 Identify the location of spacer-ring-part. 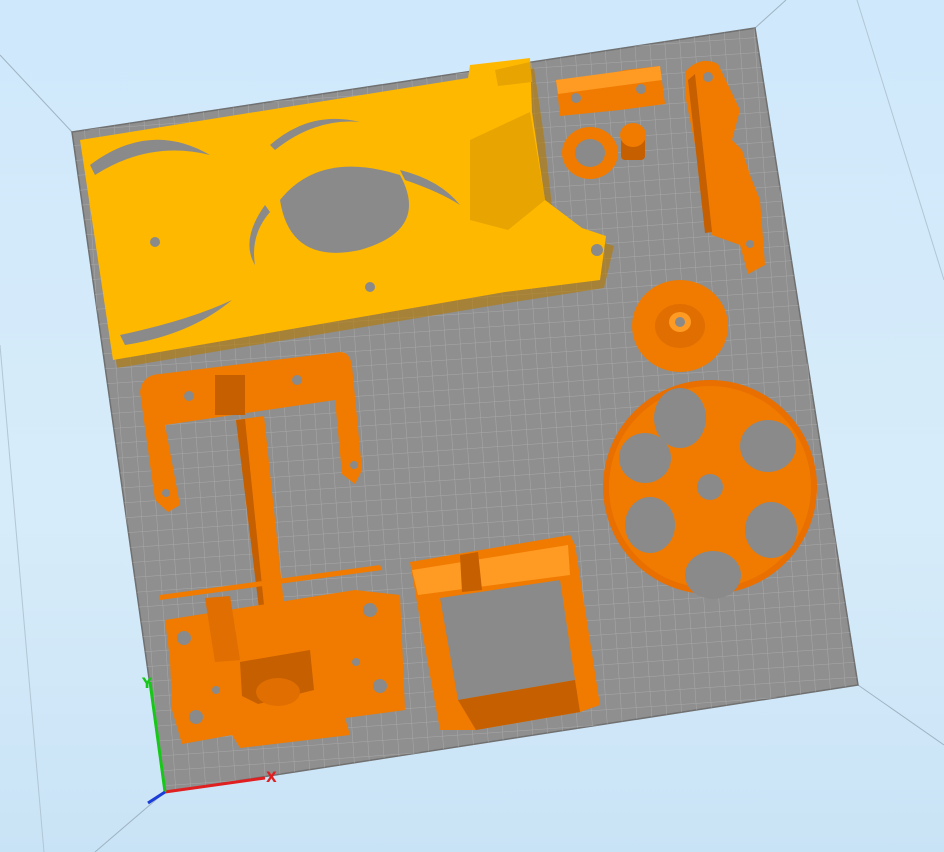
(590, 153).